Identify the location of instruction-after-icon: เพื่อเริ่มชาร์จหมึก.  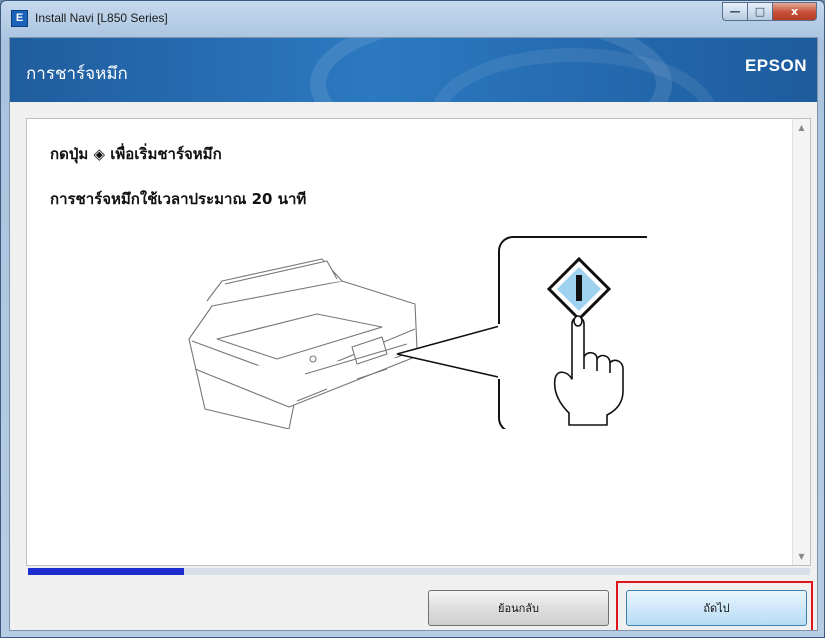
(166, 154).